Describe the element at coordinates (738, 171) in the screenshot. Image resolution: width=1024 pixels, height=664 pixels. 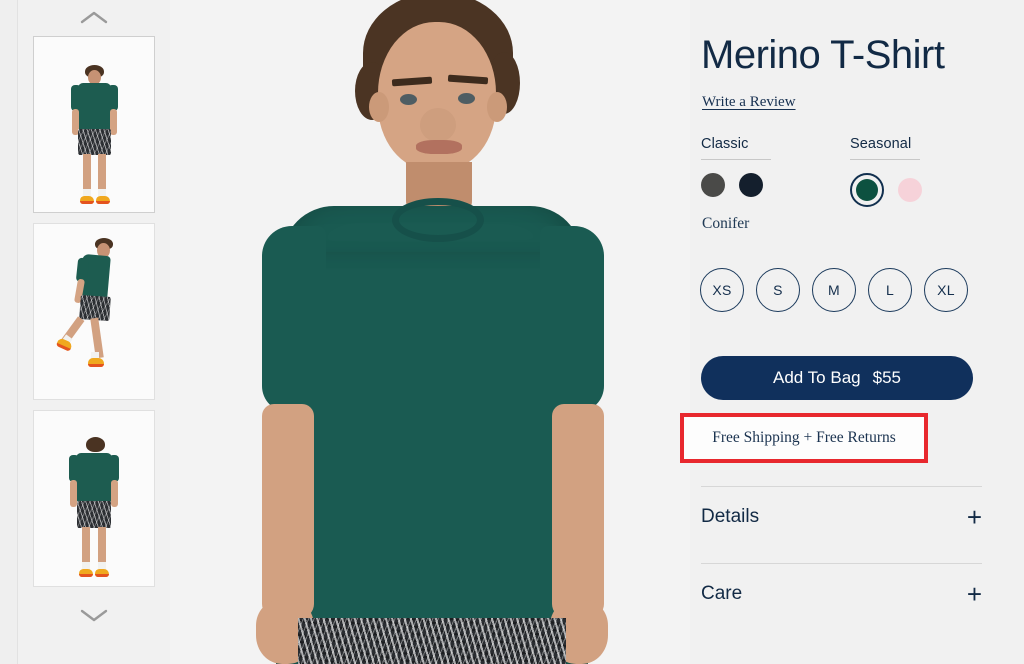
I see `color-group-classic: Classic` at that location.